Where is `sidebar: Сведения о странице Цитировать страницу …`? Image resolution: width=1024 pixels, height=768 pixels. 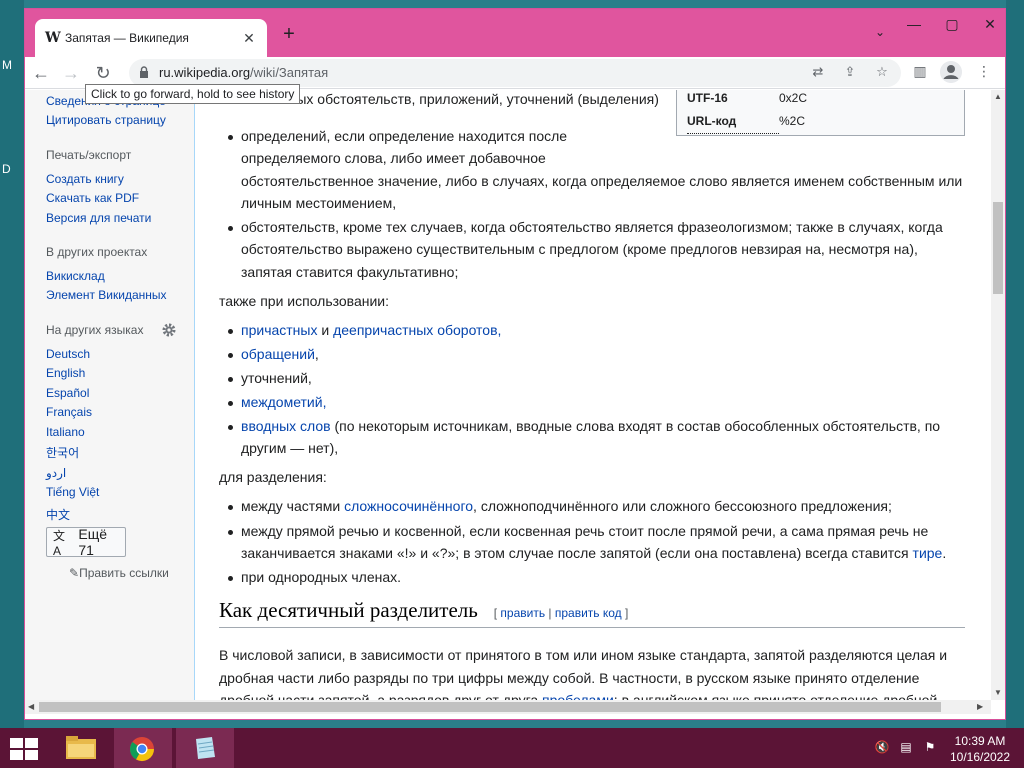
sidebar: Сведения о странице Цитировать страницу … is located at coordinates (110, 395).